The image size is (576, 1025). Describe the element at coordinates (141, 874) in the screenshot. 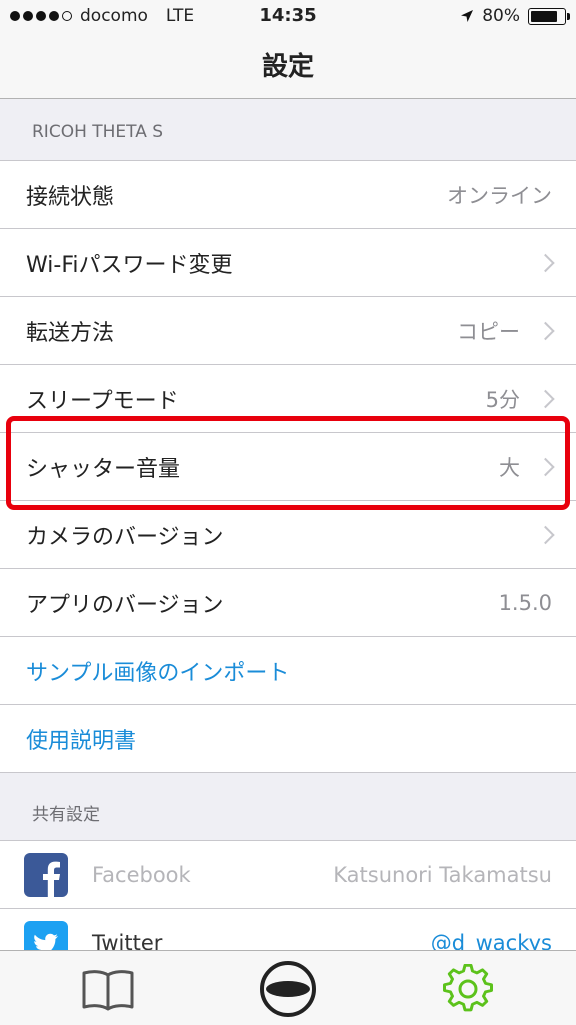

I see `social-service-name: Facebook` at that location.